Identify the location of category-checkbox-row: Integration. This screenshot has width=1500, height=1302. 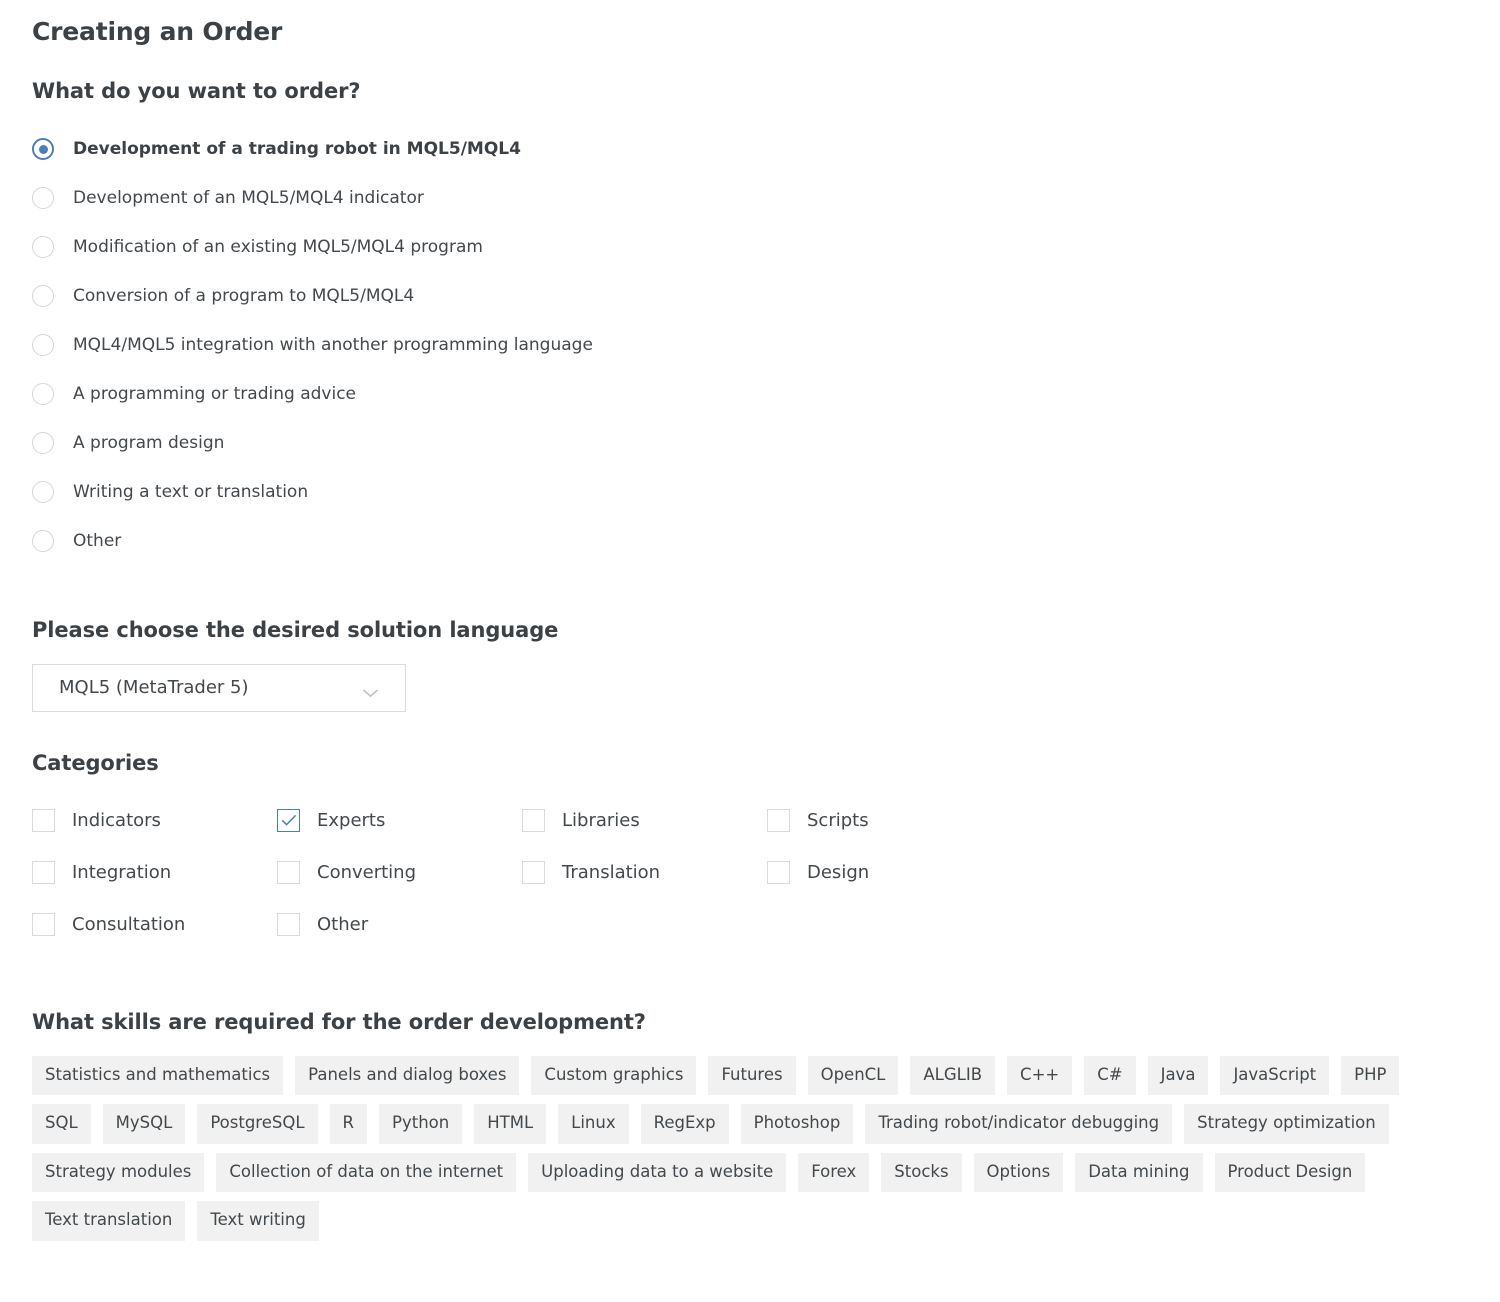
(154, 873).